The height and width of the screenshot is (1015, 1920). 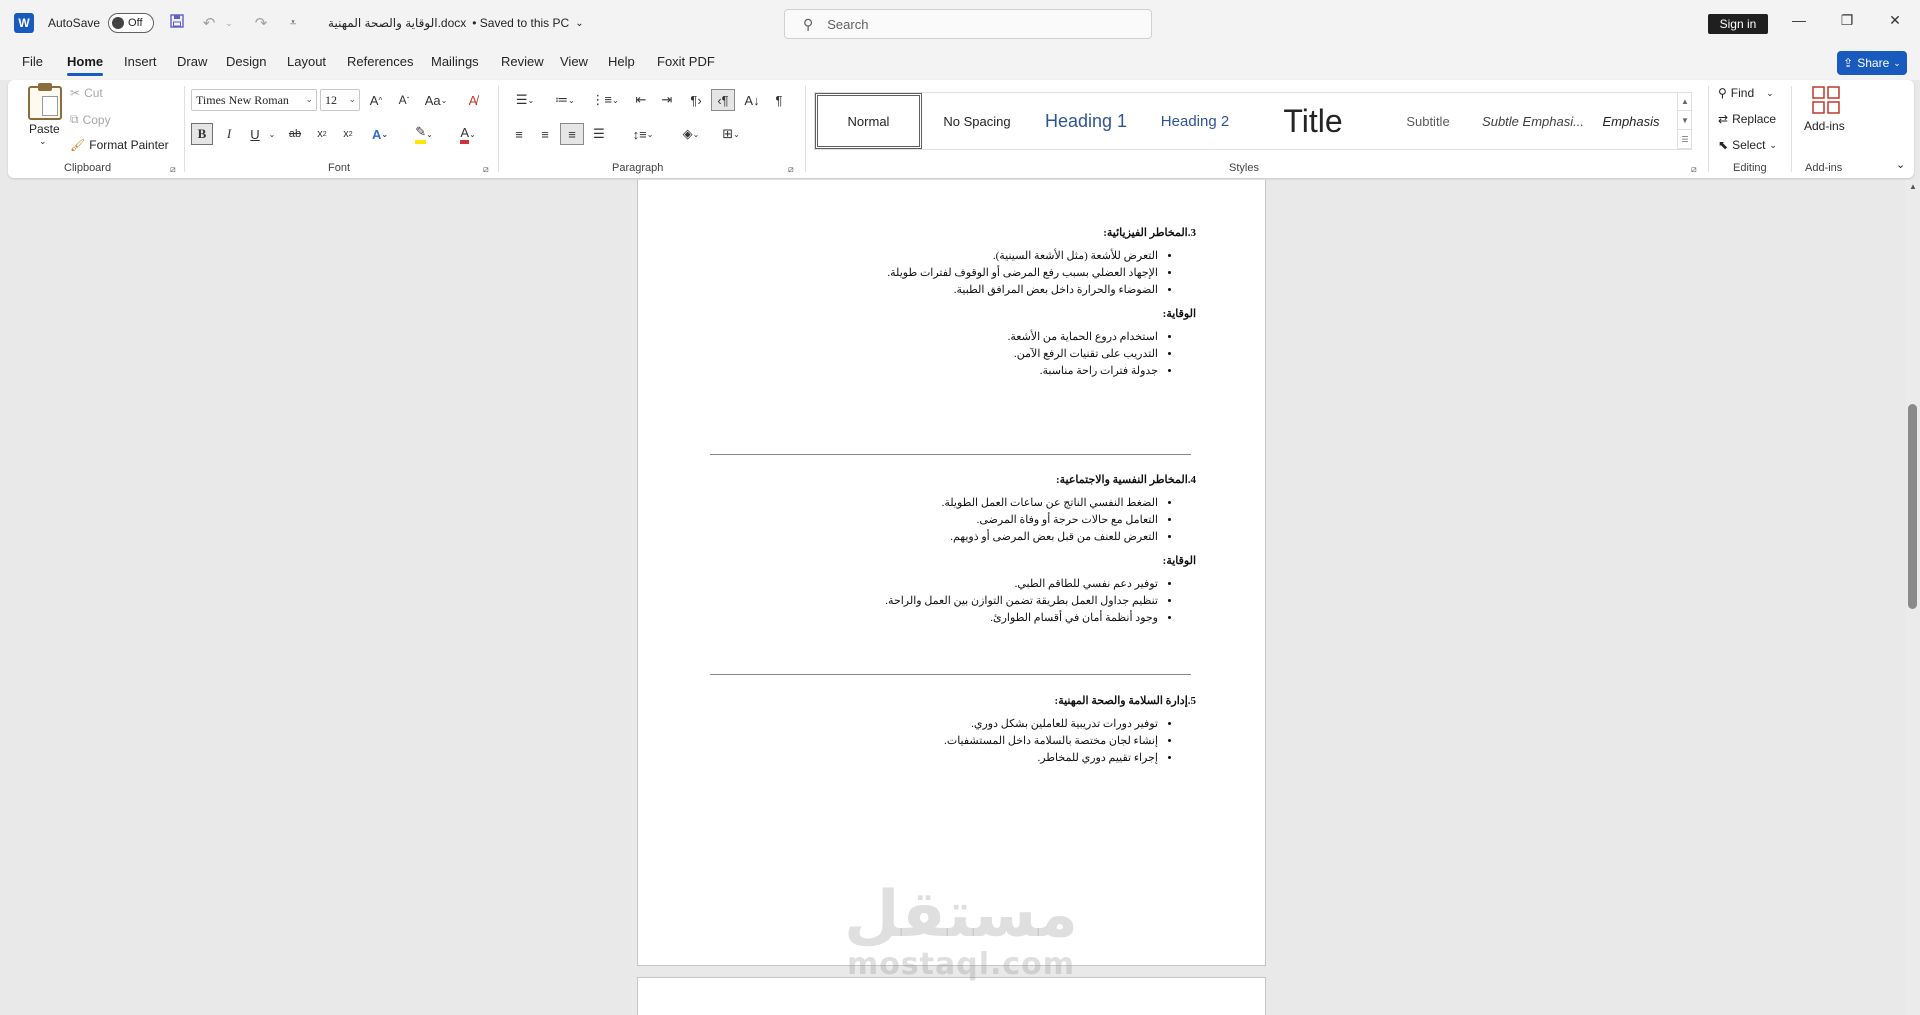 What do you see at coordinates (295, 134) in the screenshot?
I see `strikethrough-button: ab` at bounding box center [295, 134].